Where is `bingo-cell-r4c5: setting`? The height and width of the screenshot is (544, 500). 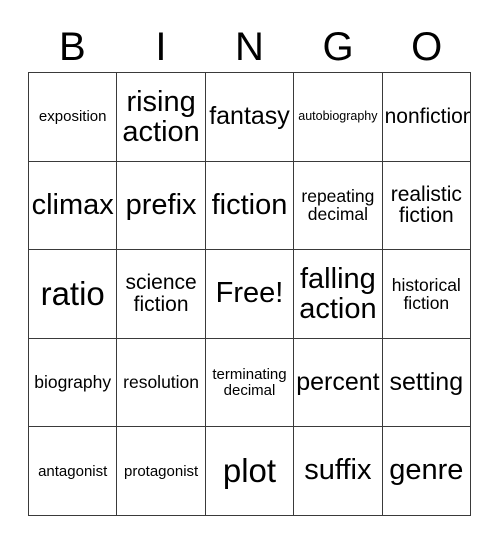
bingo-cell-r4c5: setting is located at coordinates (426, 383).